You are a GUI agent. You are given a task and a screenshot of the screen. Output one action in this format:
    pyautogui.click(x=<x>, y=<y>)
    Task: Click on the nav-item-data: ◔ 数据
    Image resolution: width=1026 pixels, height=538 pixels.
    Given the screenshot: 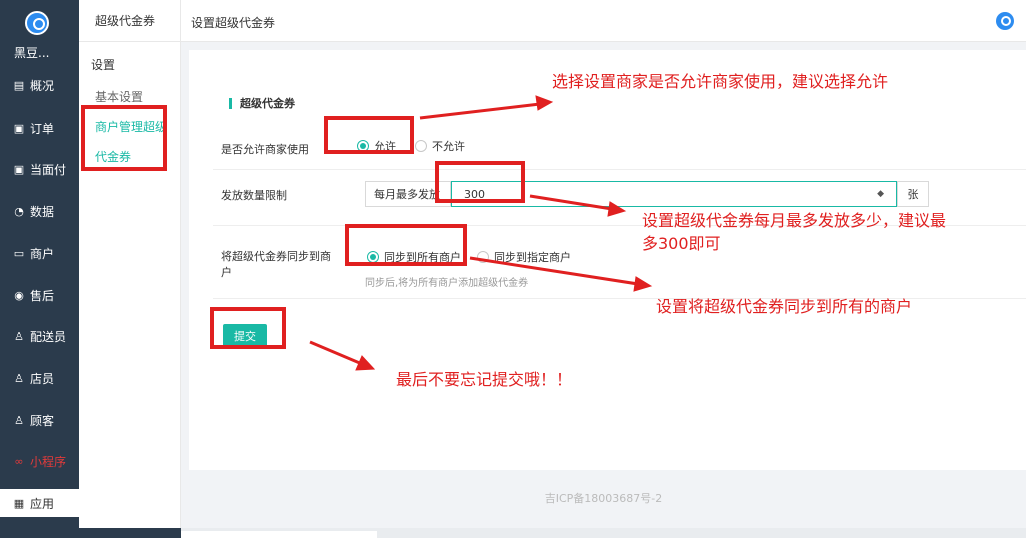 What is the action you would take?
    pyautogui.click(x=39, y=211)
    